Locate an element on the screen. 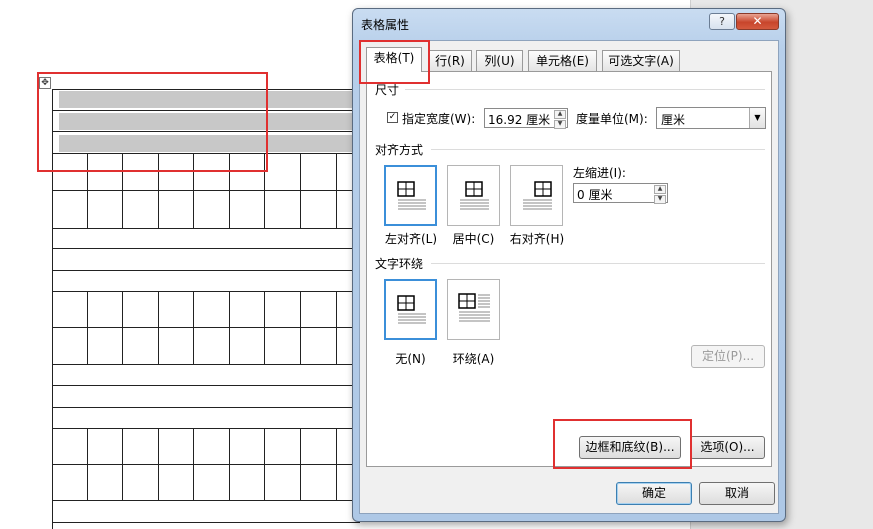 Image resolution: width=873 pixels, height=529 pixels. preferred-width-checkbox: ✓ is located at coordinates (392, 117).